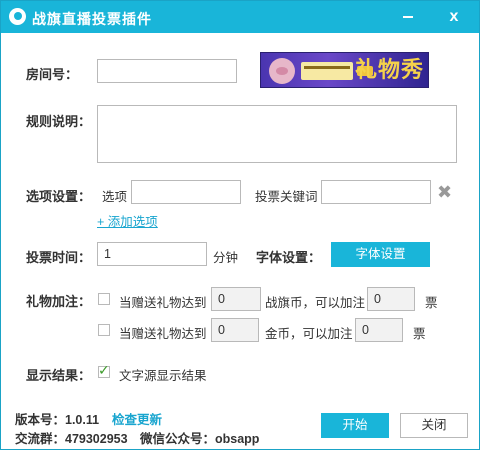 The height and width of the screenshot is (450, 480). Describe the element at coordinates (71, 439) in the screenshot. I see `group-text: 交流群：479302953` at that location.